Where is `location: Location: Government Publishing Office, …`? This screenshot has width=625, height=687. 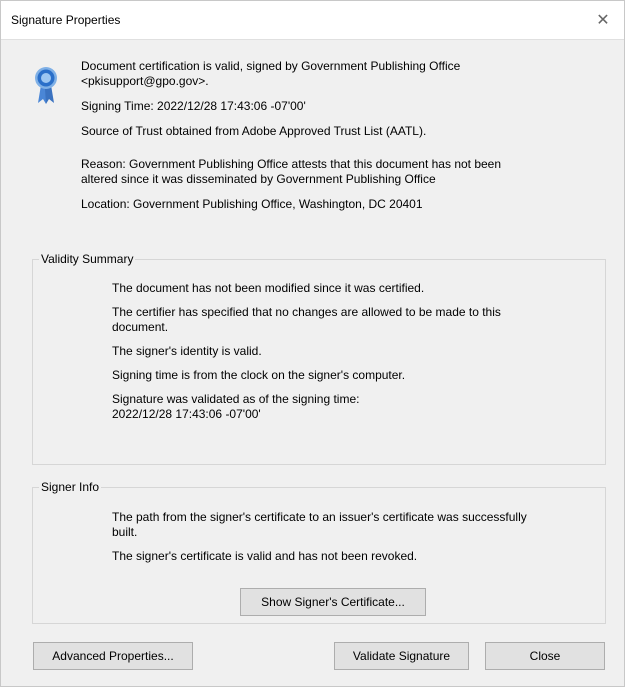 location: Location: Government Publishing Office, … is located at coordinates (252, 204).